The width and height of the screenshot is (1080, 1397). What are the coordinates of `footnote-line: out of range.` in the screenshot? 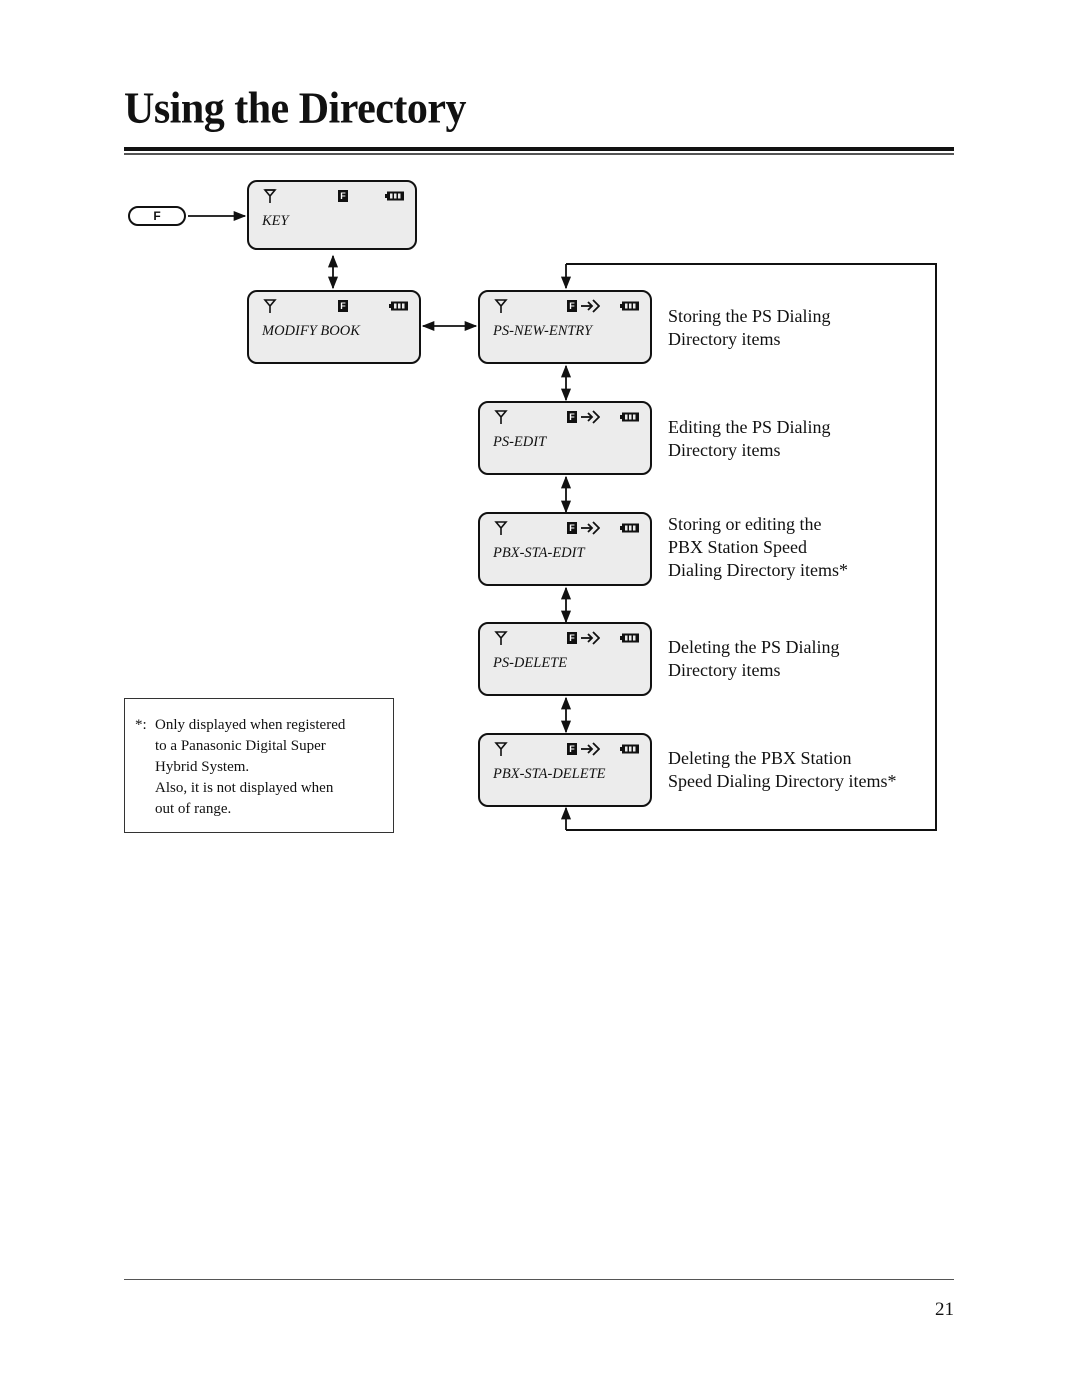 It's located at (193, 809).